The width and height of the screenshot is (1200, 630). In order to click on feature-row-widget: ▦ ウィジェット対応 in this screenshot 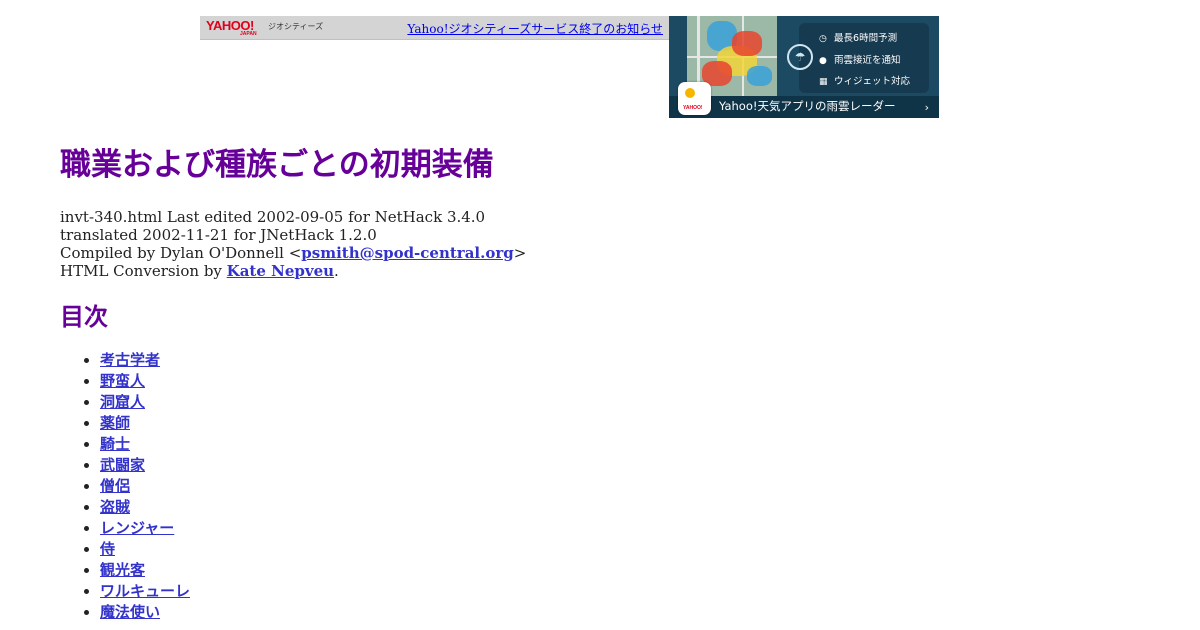, I will do `click(865, 81)`.